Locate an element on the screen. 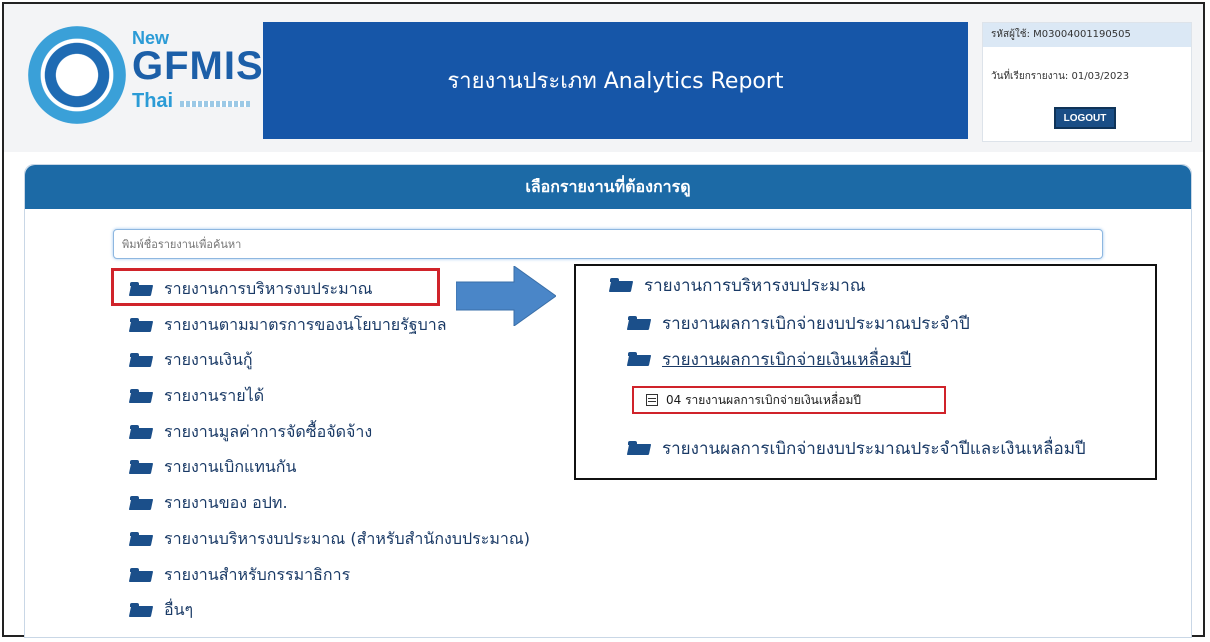  detail-root-folder: รายงานการบริหารงบประมาณ is located at coordinates (738, 285).